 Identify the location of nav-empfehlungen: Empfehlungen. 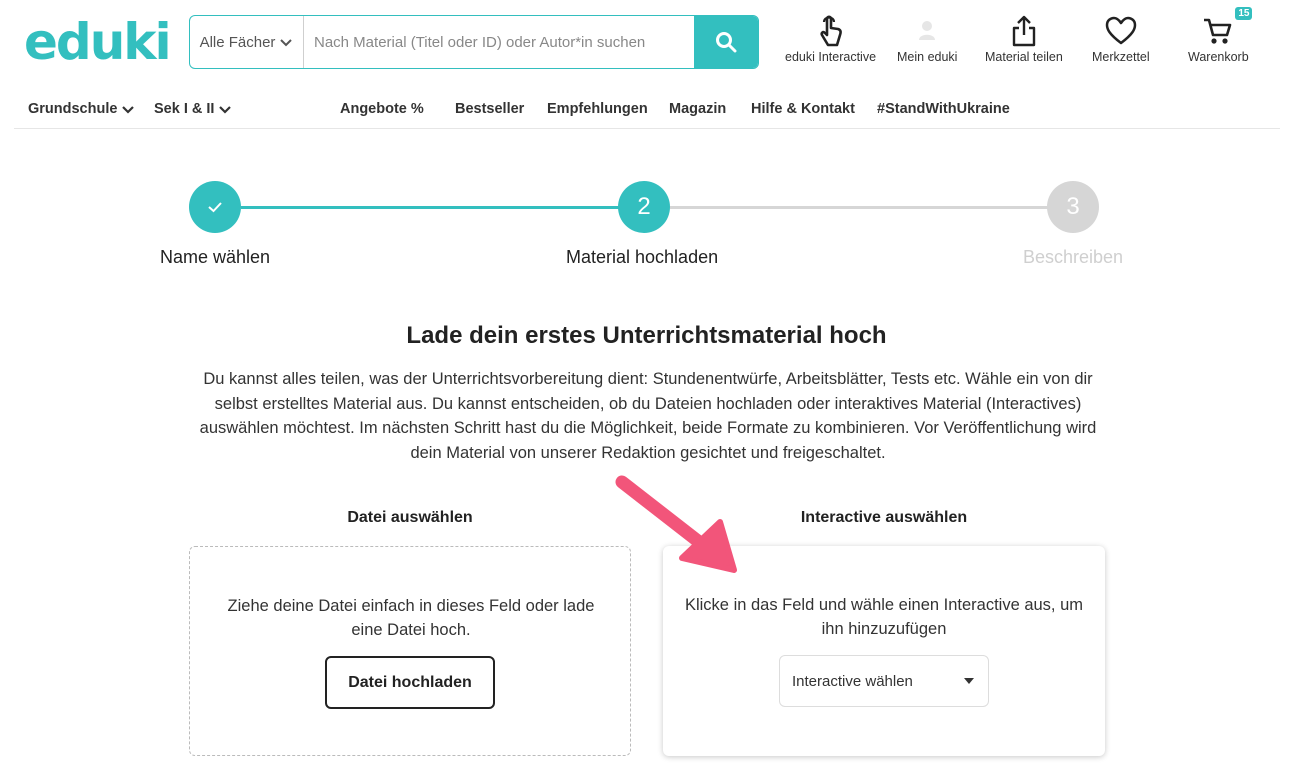
(597, 109).